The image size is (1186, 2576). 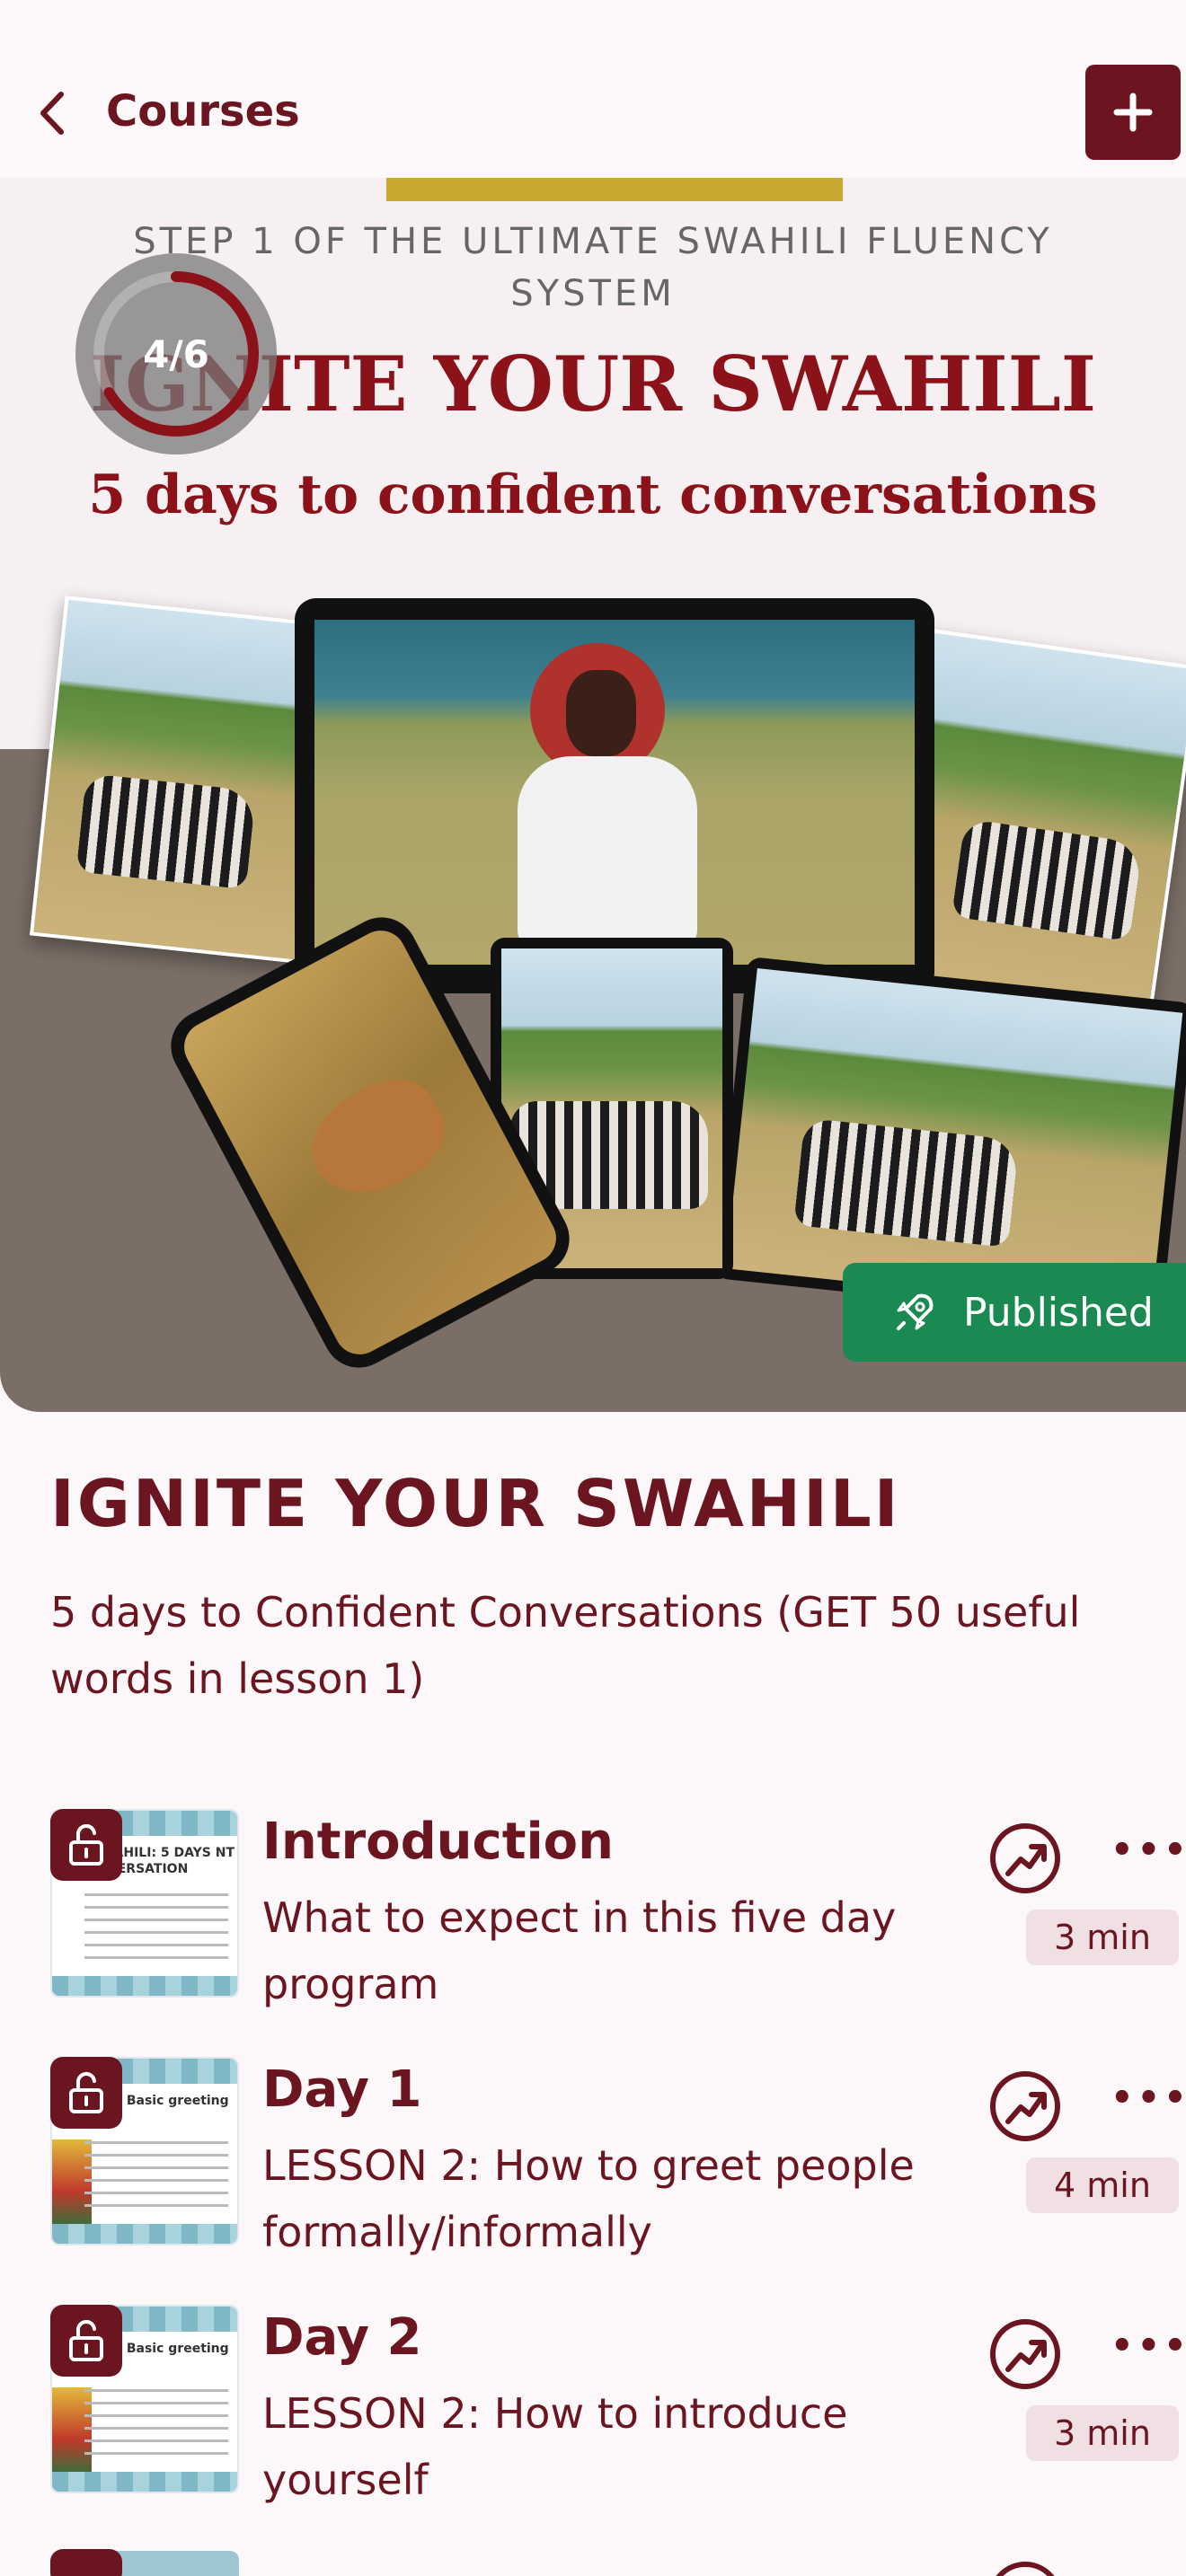 I want to click on lion-cub-image, so click(x=377, y=1138).